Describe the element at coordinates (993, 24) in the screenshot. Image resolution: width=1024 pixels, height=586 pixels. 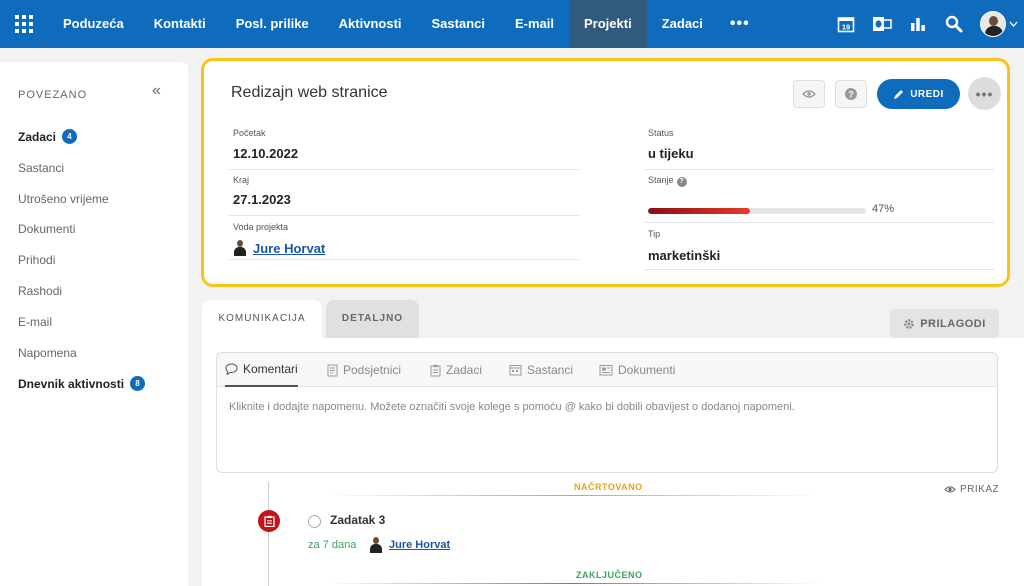
I see `user-avatar` at that location.